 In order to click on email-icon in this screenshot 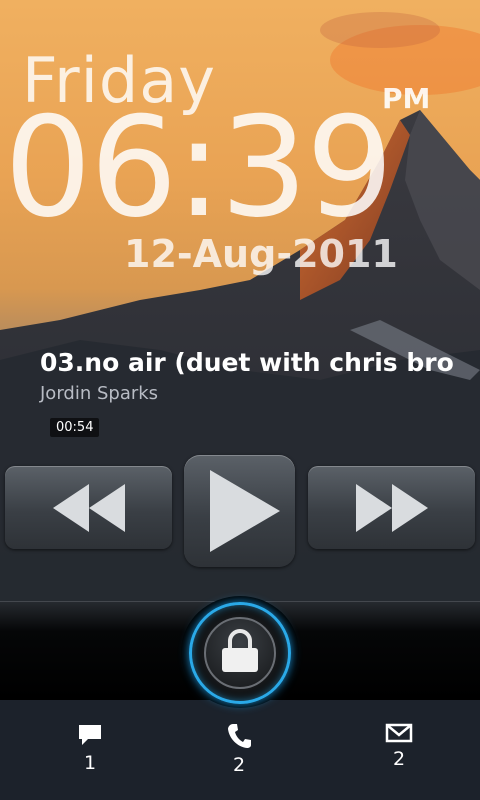, I will do `click(399, 733)`.